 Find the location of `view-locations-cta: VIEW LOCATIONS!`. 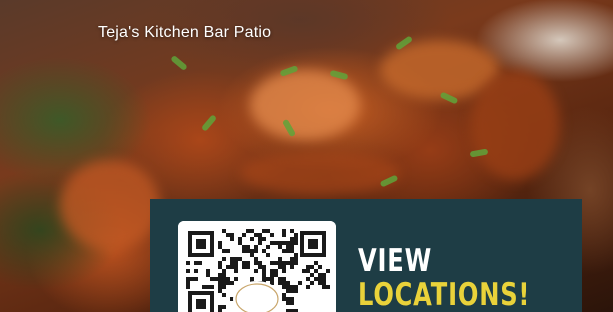

view-locations-cta: VIEW LOCATIONS! is located at coordinates (444, 278).